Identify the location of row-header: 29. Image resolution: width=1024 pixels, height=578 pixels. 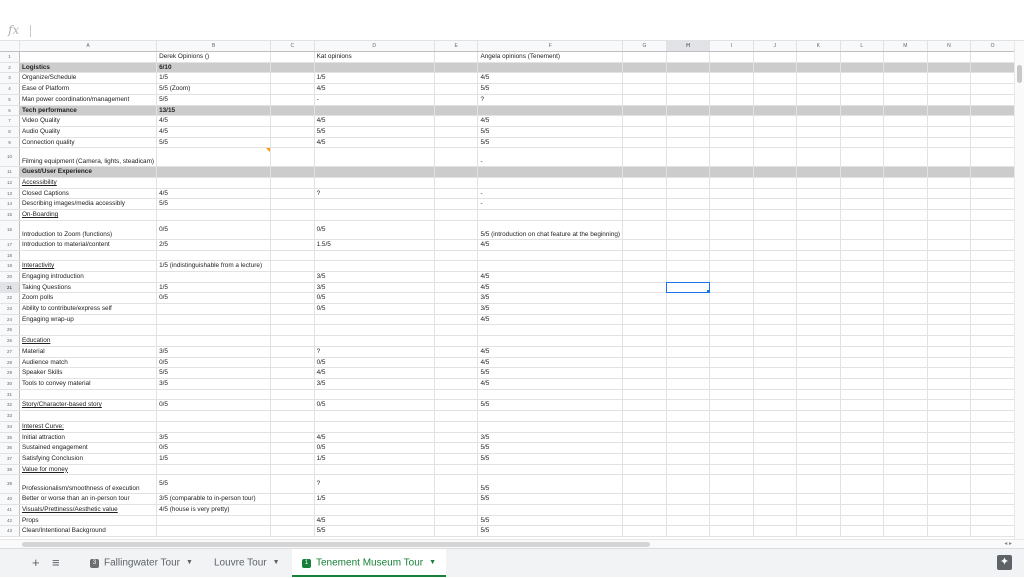
(10, 373).